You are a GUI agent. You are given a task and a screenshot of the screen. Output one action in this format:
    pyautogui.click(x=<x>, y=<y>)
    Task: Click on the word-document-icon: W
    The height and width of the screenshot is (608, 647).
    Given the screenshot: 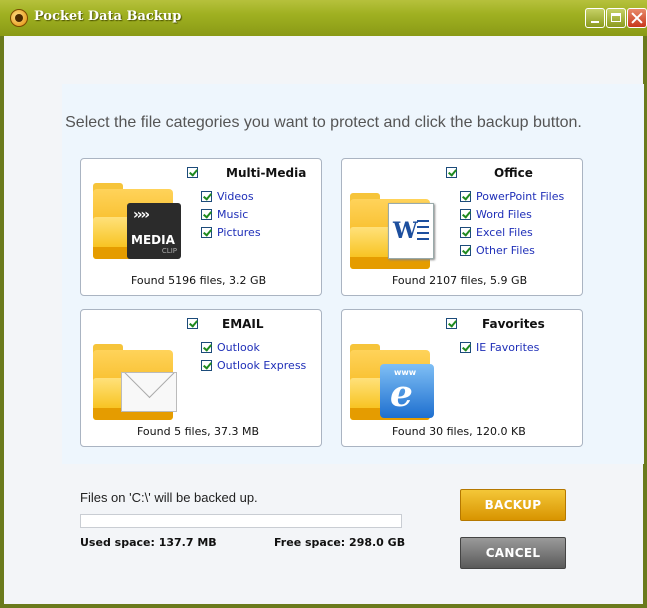 What is the action you would take?
    pyautogui.click(x=411, y=231)
    